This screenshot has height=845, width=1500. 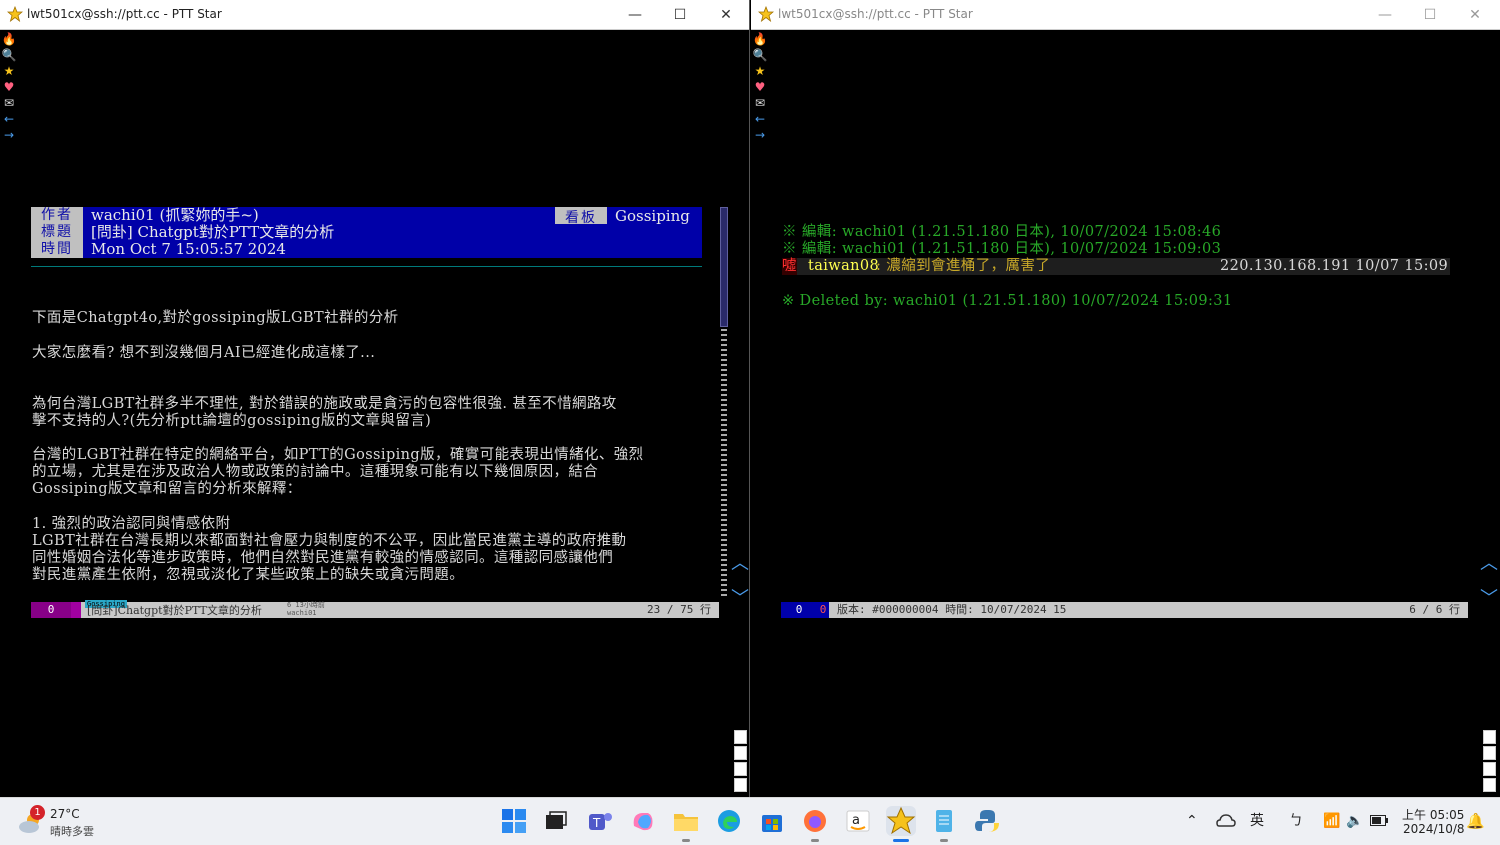 I want to click on clock-time: 上午 05:05, so click(x=1433, y=814).